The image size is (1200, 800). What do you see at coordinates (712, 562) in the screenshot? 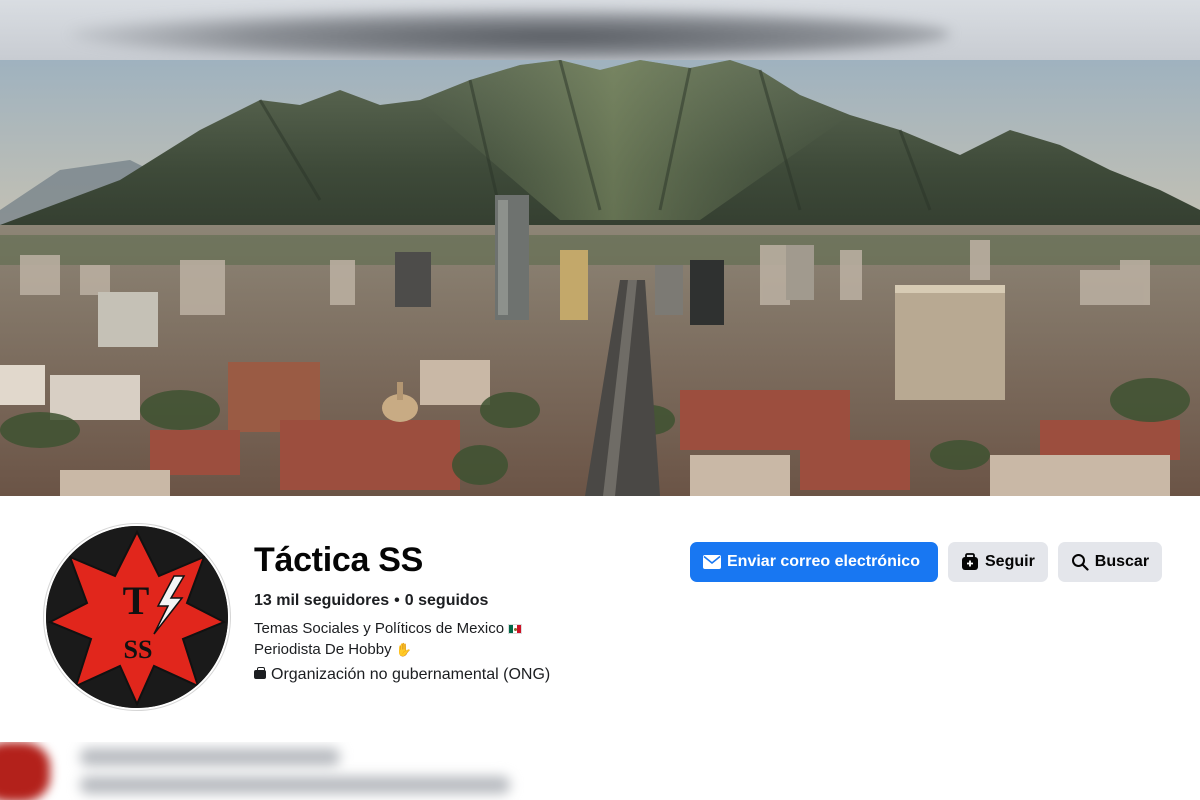
I see `envelope-icon` at bounding box center [712, 562].